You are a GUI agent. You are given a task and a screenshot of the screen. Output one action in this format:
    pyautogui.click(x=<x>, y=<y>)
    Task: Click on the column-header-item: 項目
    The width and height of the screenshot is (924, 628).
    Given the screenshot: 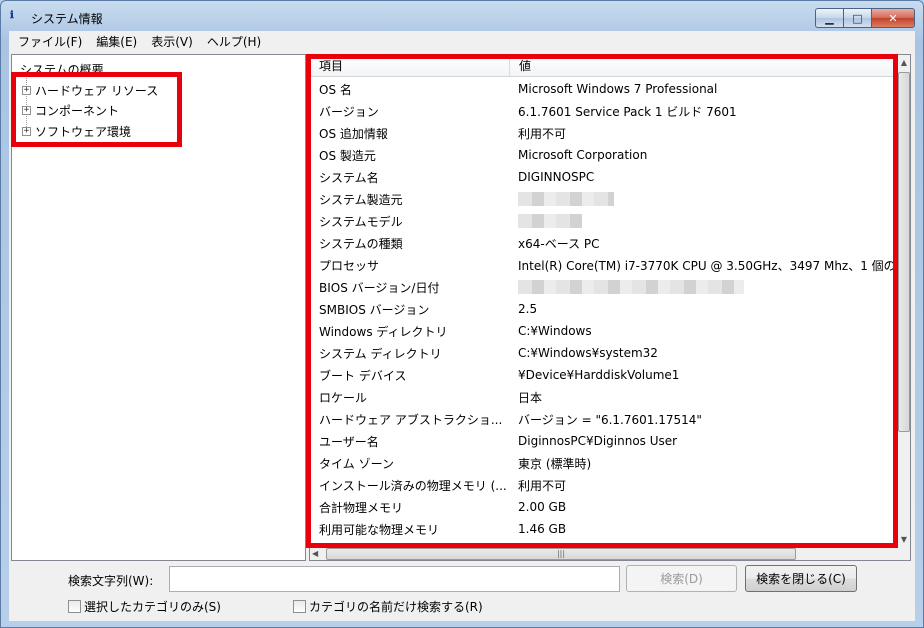 What is the action you would take?
    pyautogui.click(x=410, y=66)
    